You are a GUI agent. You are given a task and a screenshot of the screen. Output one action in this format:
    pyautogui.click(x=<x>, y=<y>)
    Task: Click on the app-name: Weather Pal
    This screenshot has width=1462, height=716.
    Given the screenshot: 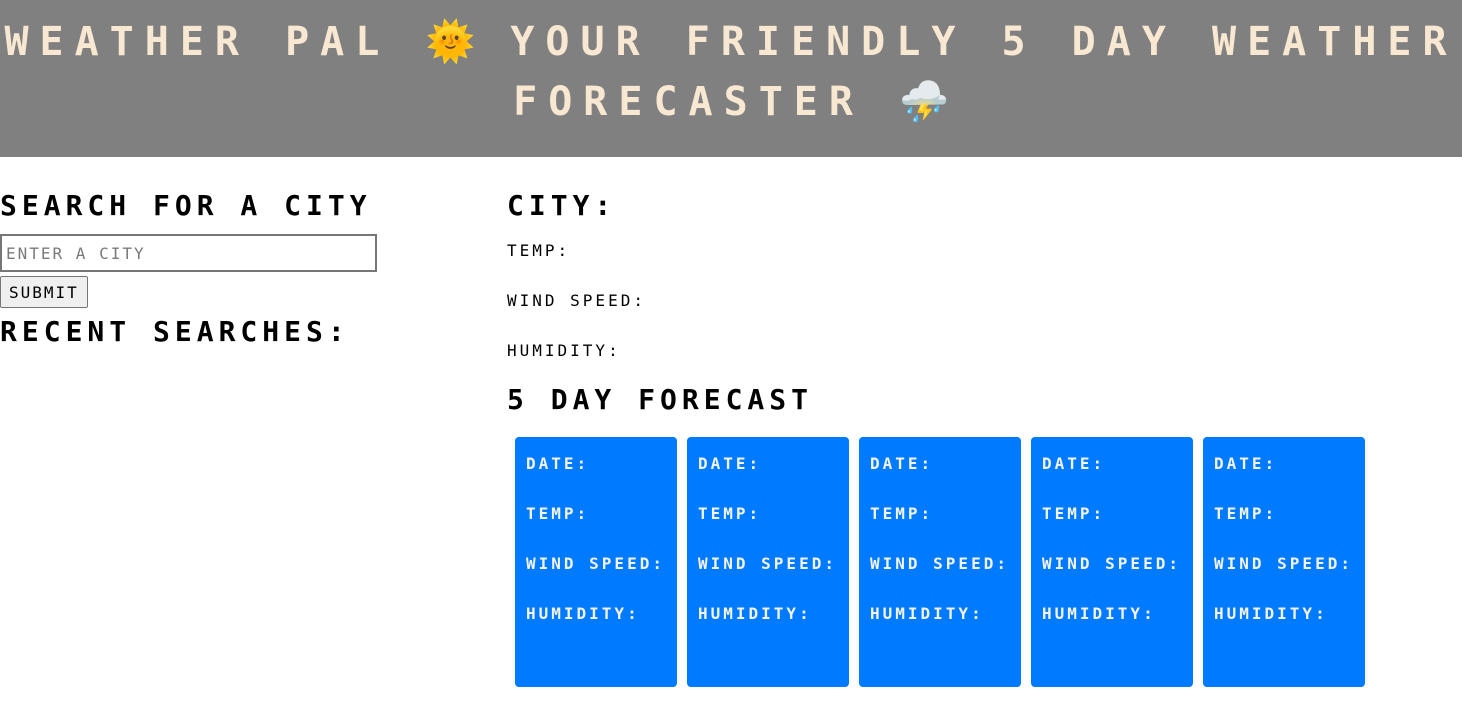 What is the action you would take?
    pyautogui.click(x=197, y=42)
    